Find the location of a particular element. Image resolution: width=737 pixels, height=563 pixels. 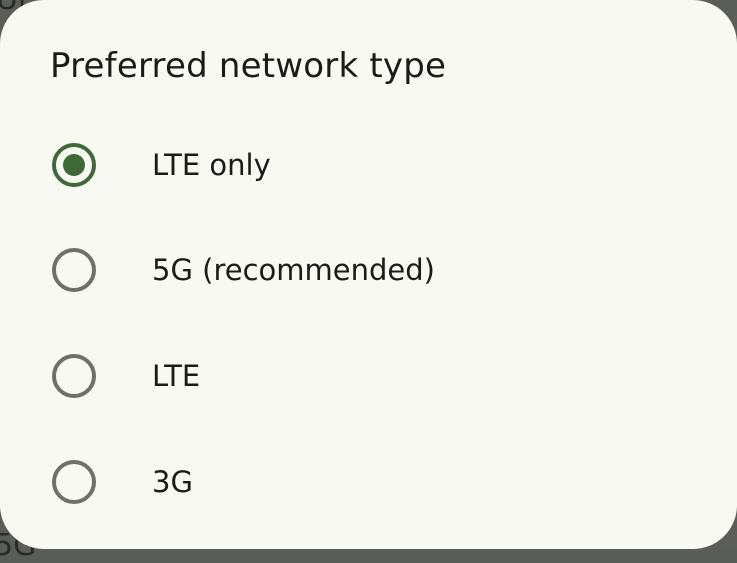

option-label: LTE is located at coordinates (176, 376).